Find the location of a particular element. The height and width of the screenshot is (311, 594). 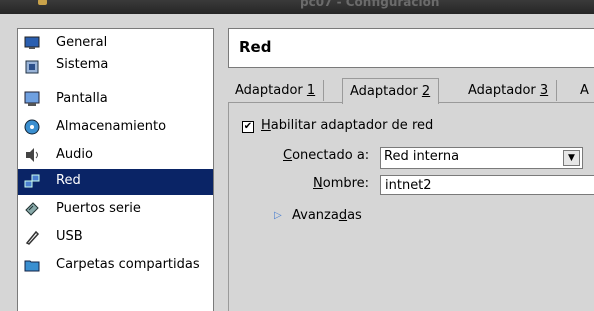

tab-adaptador-3: Adaptador 3 is located at coordinates (509, 90).